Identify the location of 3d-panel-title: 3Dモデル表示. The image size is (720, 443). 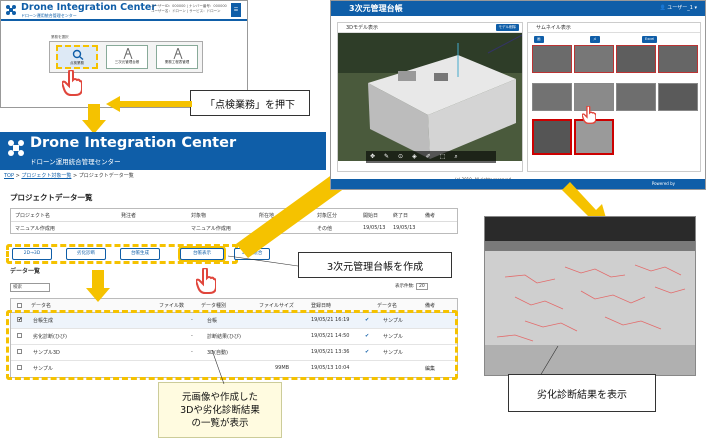
(362, 28).